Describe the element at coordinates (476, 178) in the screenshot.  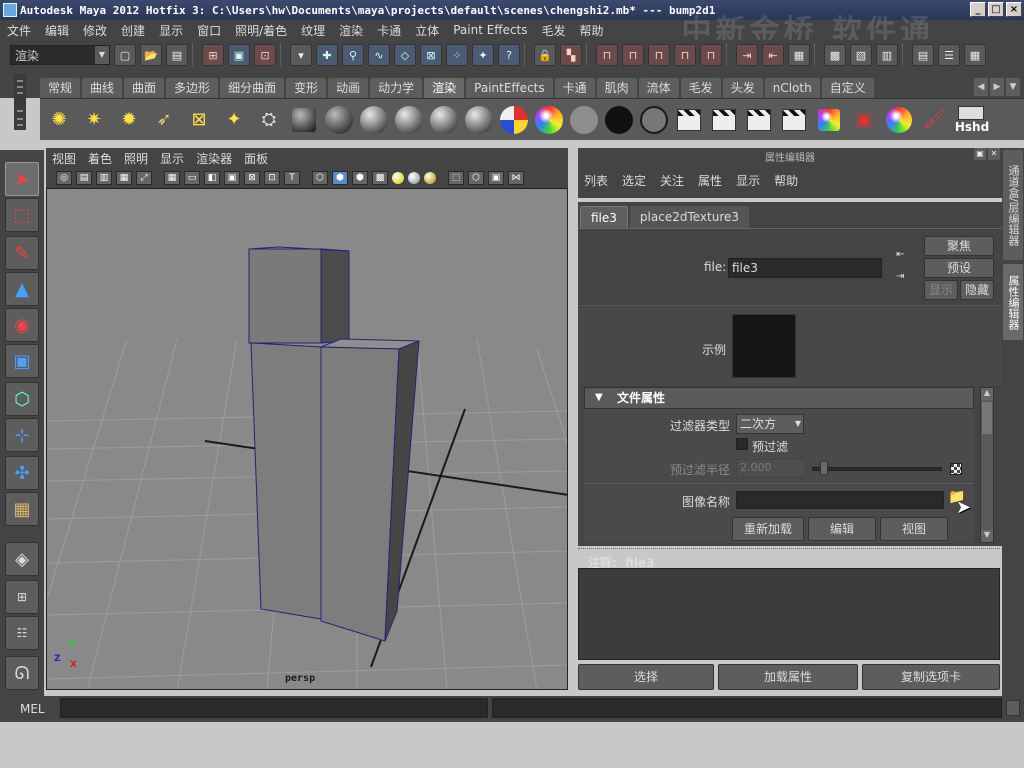
I see `xray-icon: ⬡` at that location.